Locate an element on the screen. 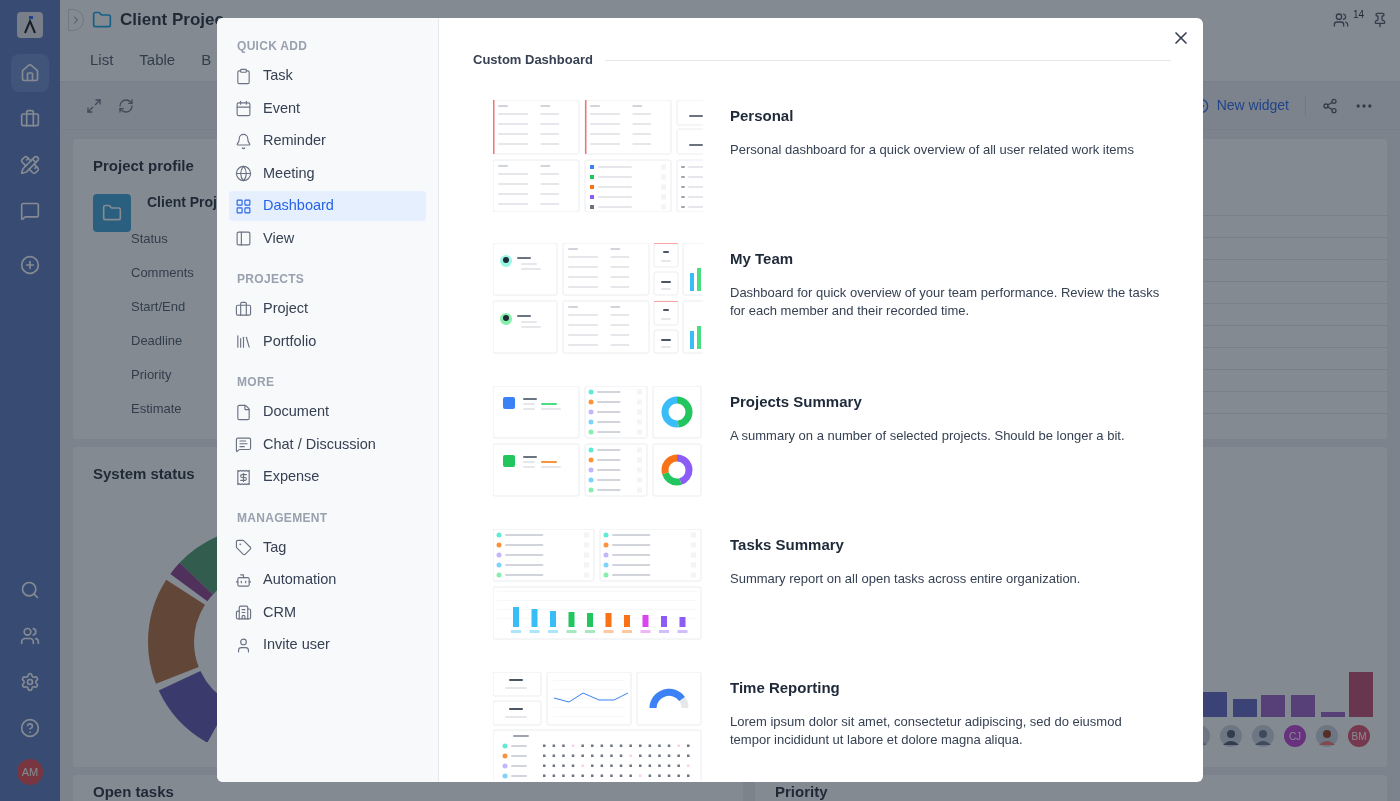 The height and width of the screenshot is (801, 1400). menu-item: Automation is located at coordinates (327, 580).